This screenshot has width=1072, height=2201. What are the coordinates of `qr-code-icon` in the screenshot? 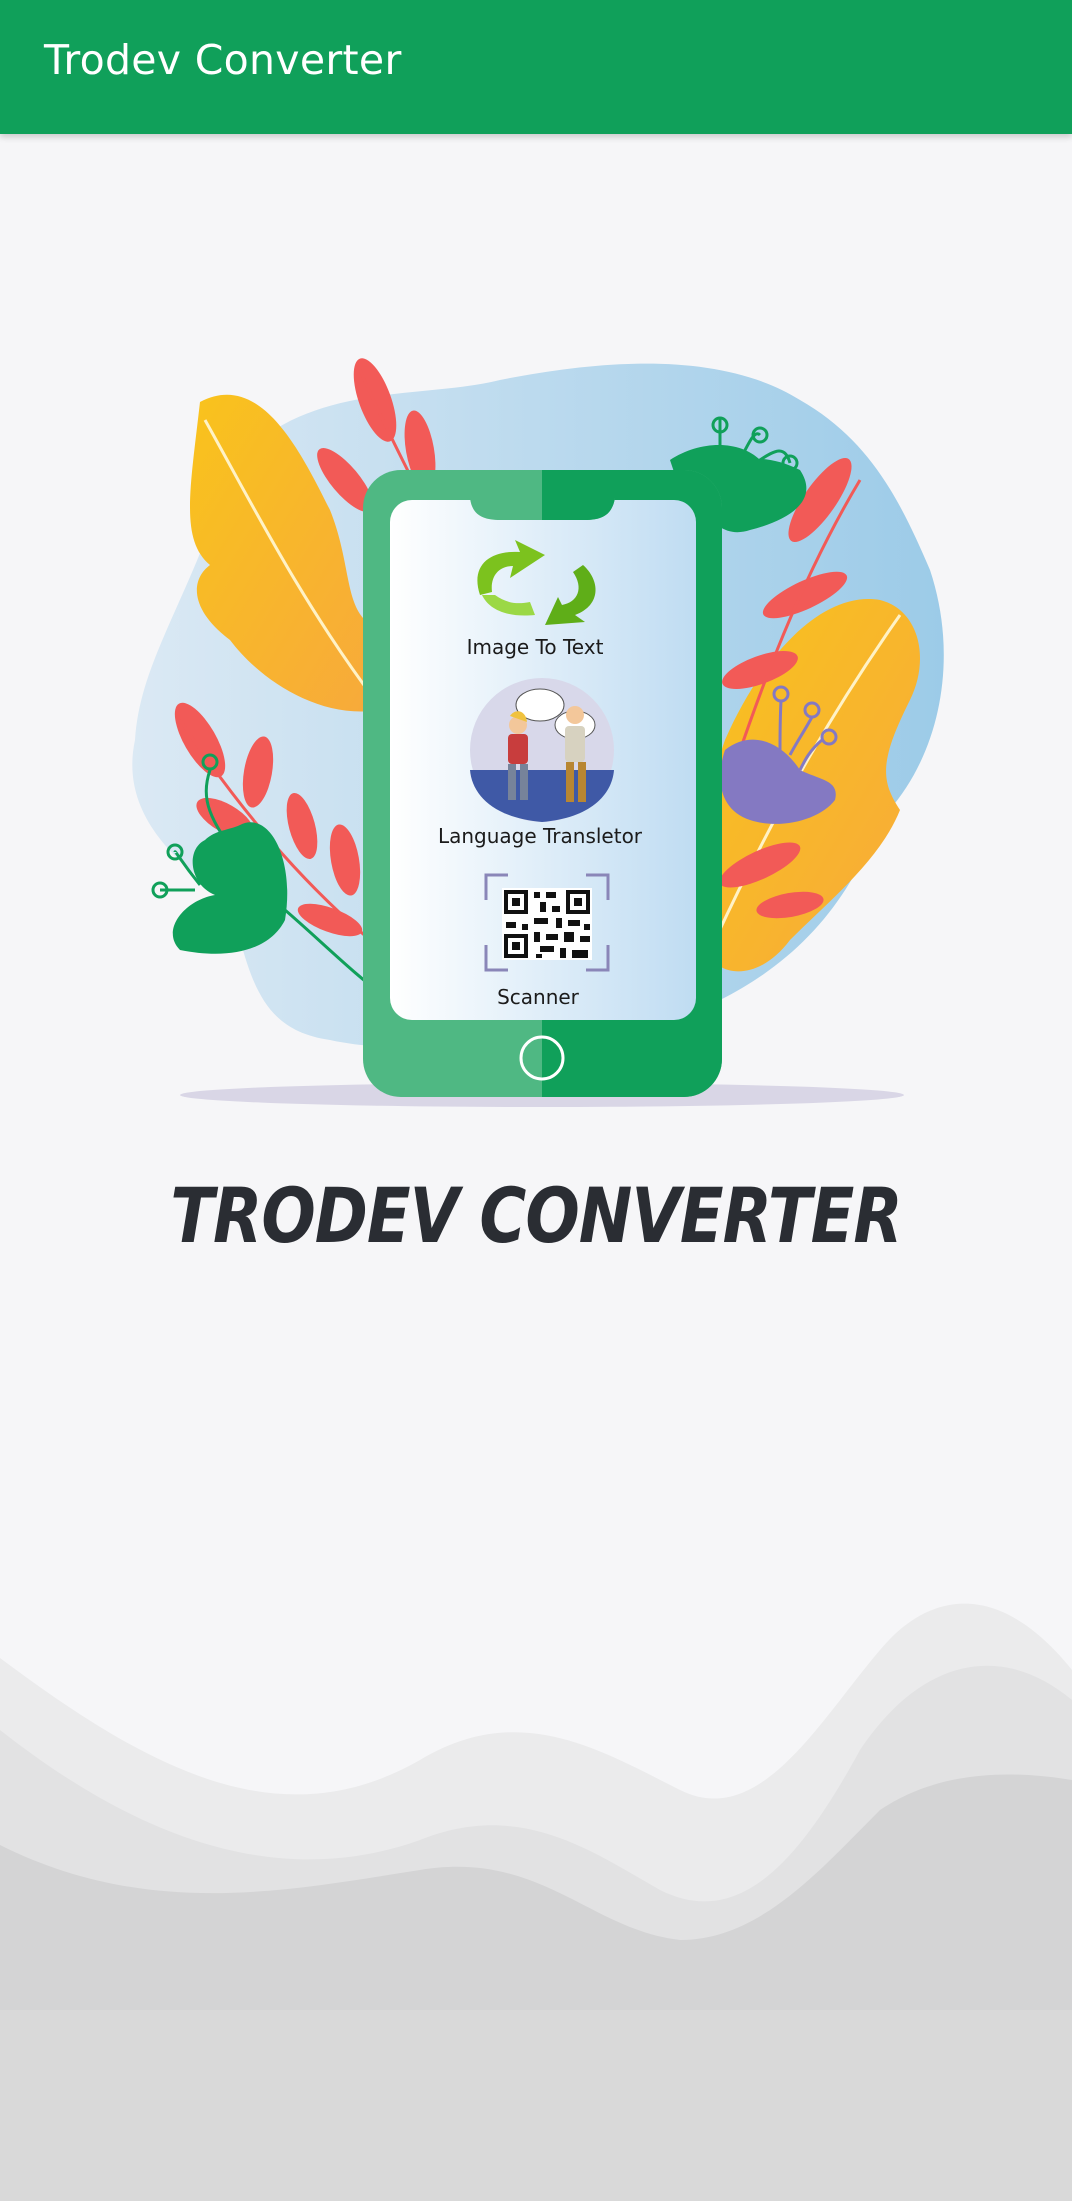 It's located at (547, 922).